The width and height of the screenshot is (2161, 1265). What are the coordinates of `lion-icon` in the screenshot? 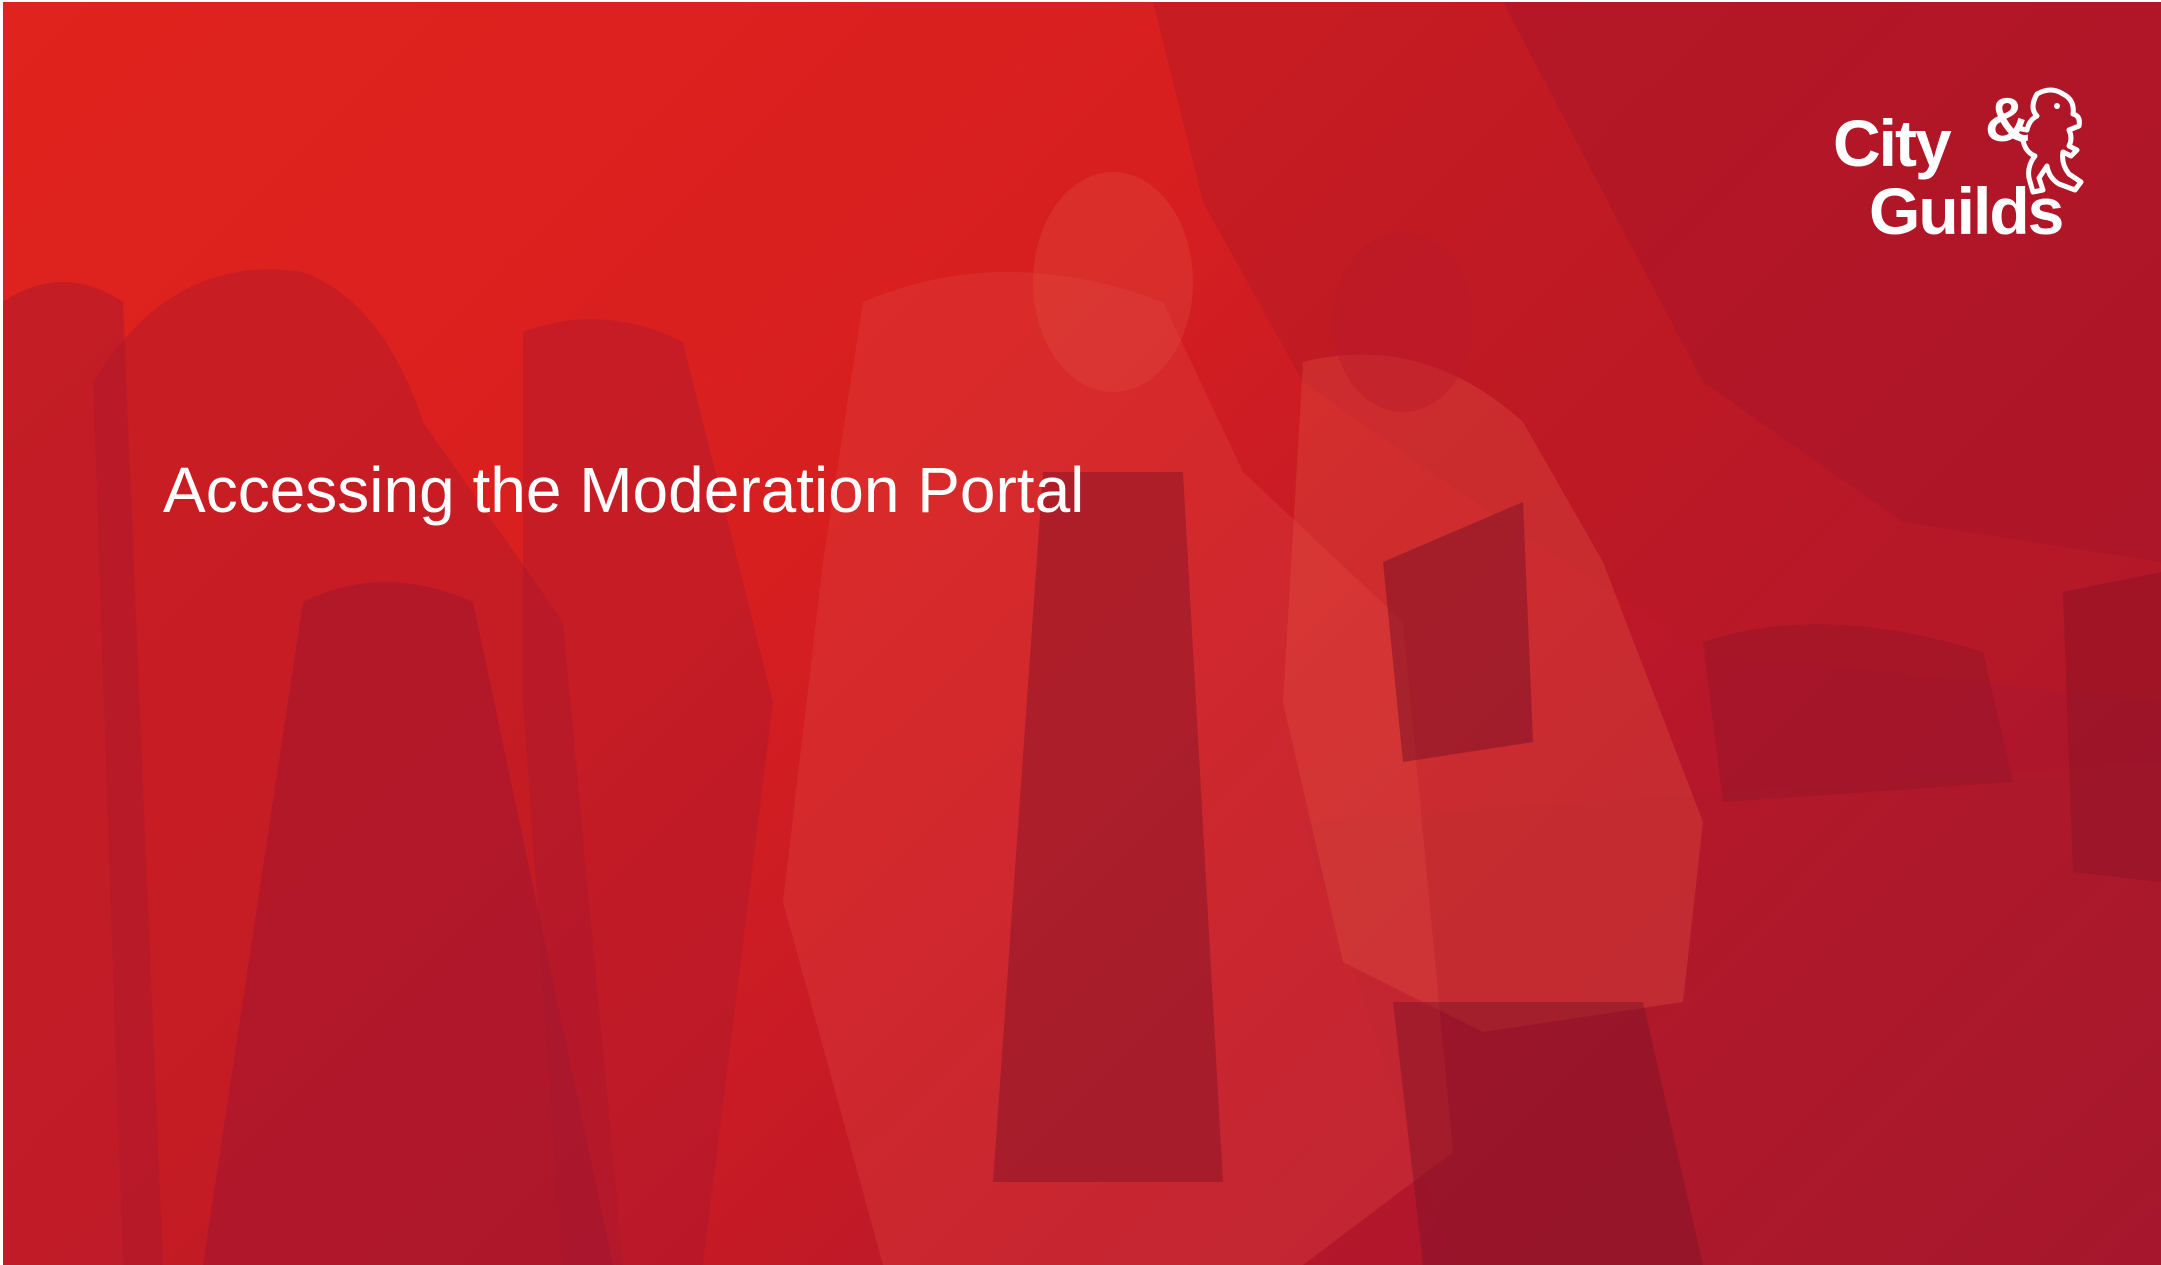 It's located at (2047, 141).